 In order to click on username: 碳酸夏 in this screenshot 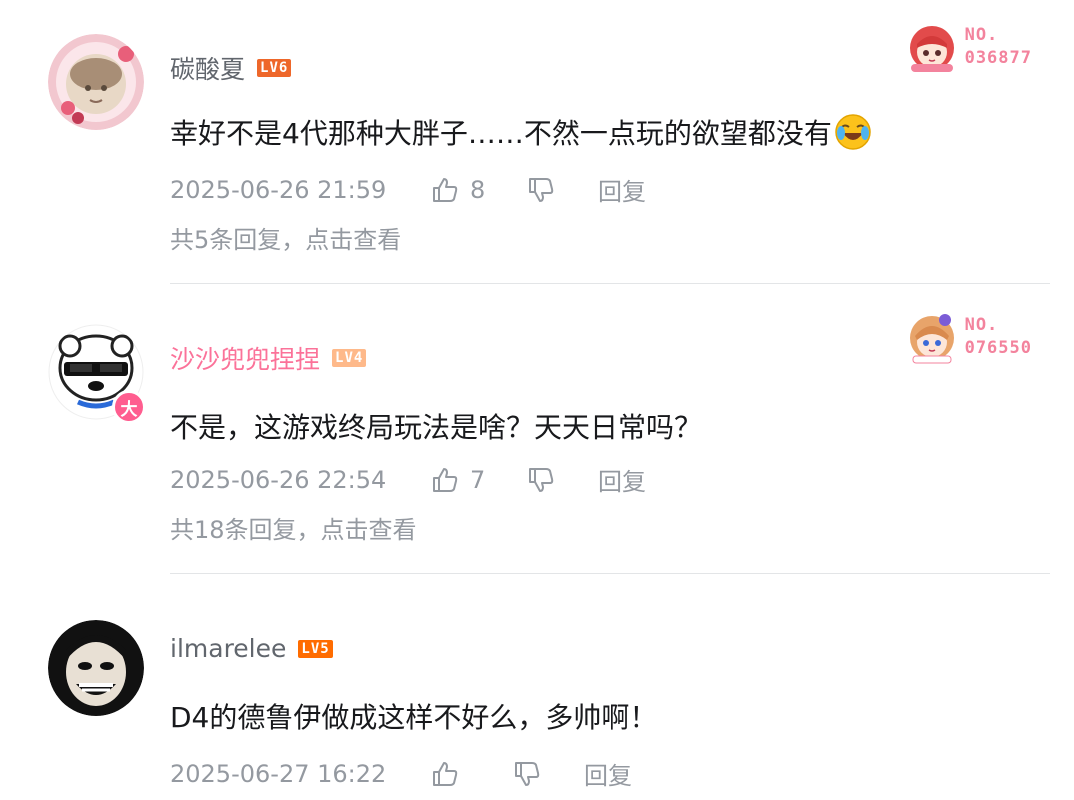, I will do `click(207, 68)`.